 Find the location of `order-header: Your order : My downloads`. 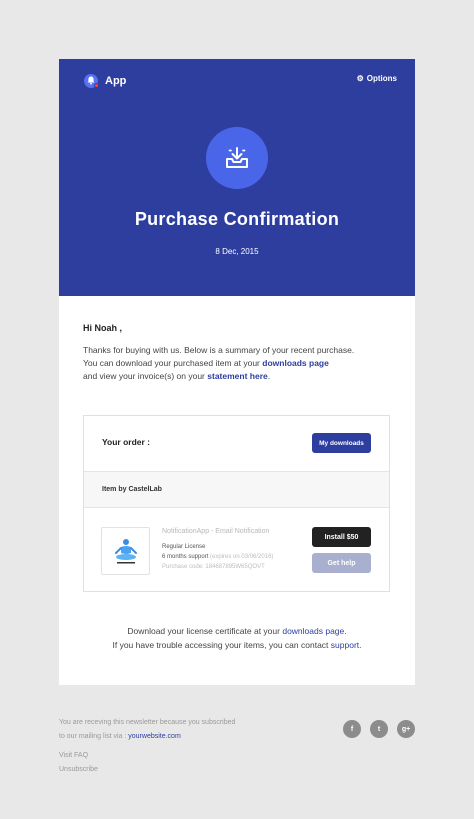

order-header: Your order : My downloads is located at coordinates (236, 444).